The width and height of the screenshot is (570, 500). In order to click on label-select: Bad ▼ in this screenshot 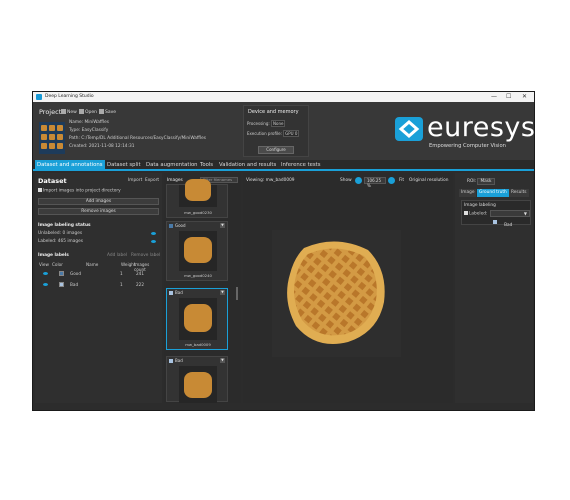, I will do `click(510, 219)`.